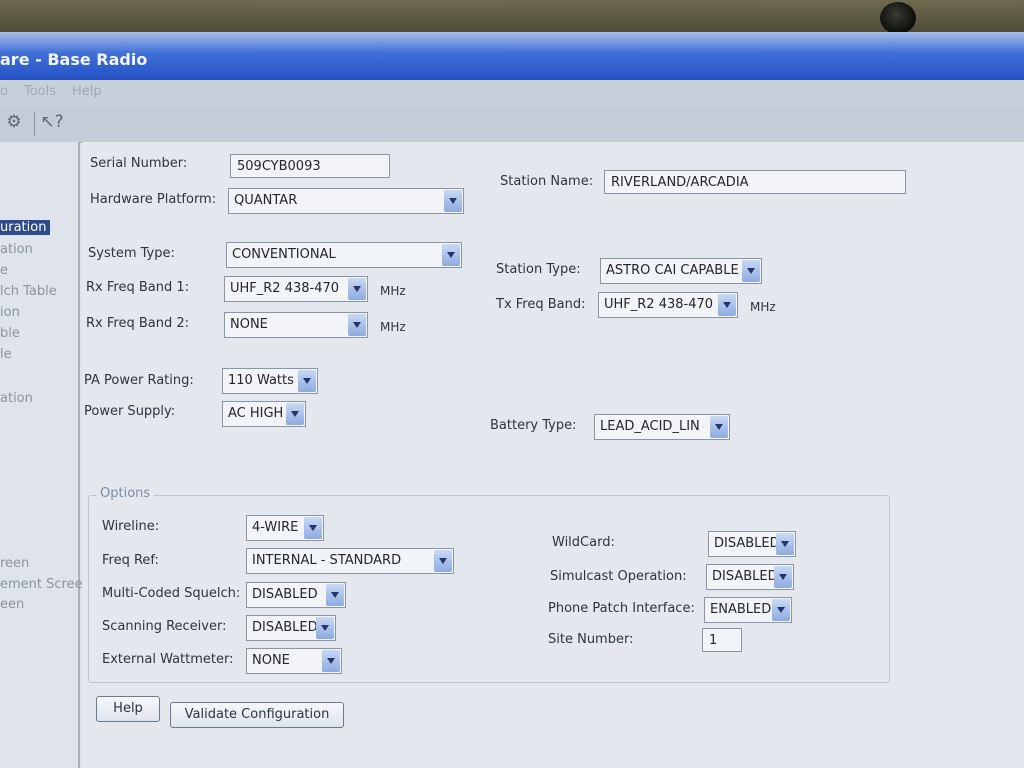 This screenshot has height=768, width=1024. I want to click on menu-bar: o Tools Help, so click(512, 93).